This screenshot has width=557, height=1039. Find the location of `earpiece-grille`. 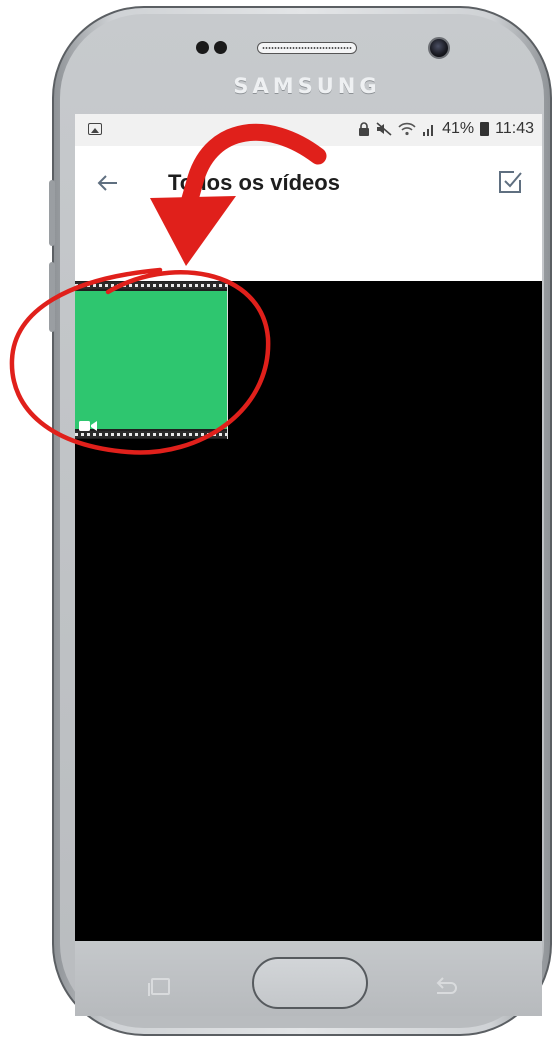

earpiece-grille is located at coordinates (307, 48).